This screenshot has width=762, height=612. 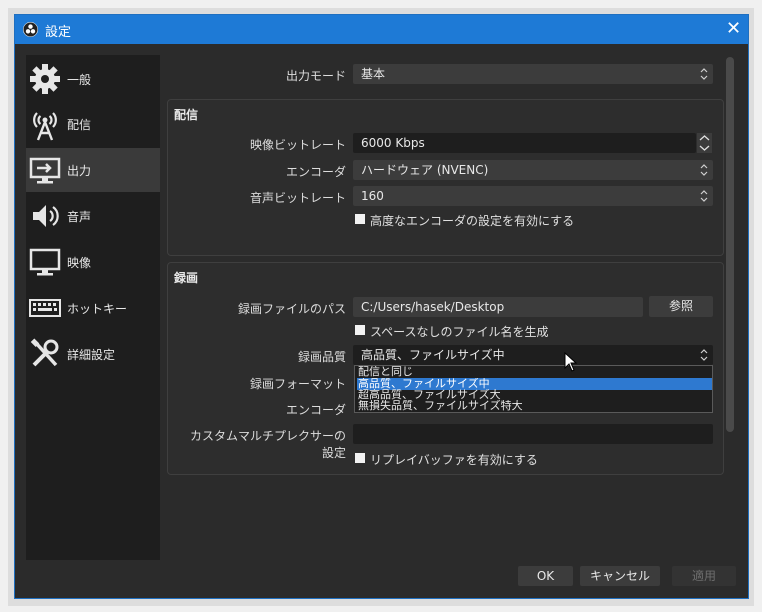 I want to click on sidebar-item-output: 出力, so click(x=93, y=170).